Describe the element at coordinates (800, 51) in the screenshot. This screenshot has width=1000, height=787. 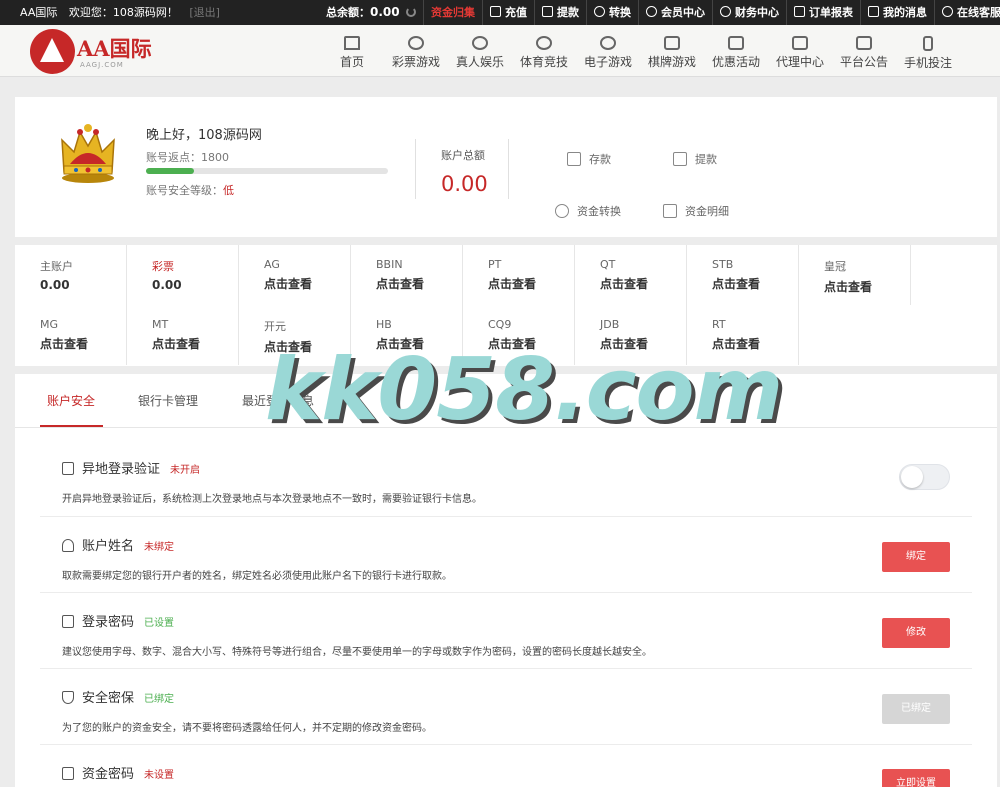
I see `nav-agent: 代理中心` at that location.